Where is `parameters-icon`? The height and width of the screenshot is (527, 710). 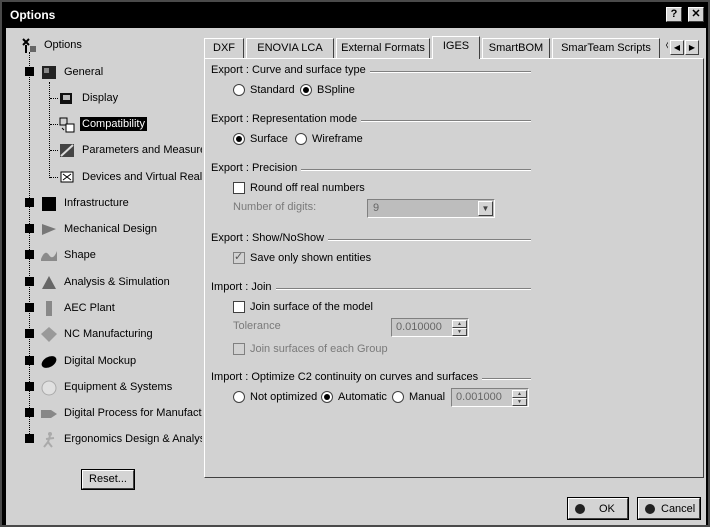
parameters-icon is located at coordinates (67, 150).